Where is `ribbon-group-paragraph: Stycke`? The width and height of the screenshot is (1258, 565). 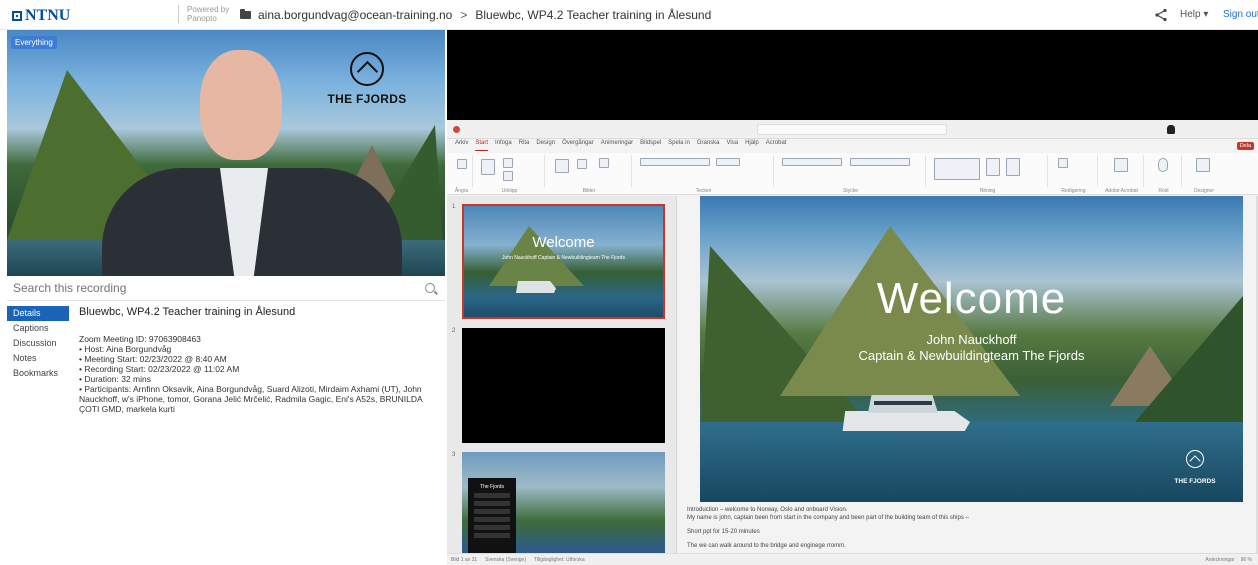
ribbon-group-paragraph: Stycke is located at coordinates (851, 174).